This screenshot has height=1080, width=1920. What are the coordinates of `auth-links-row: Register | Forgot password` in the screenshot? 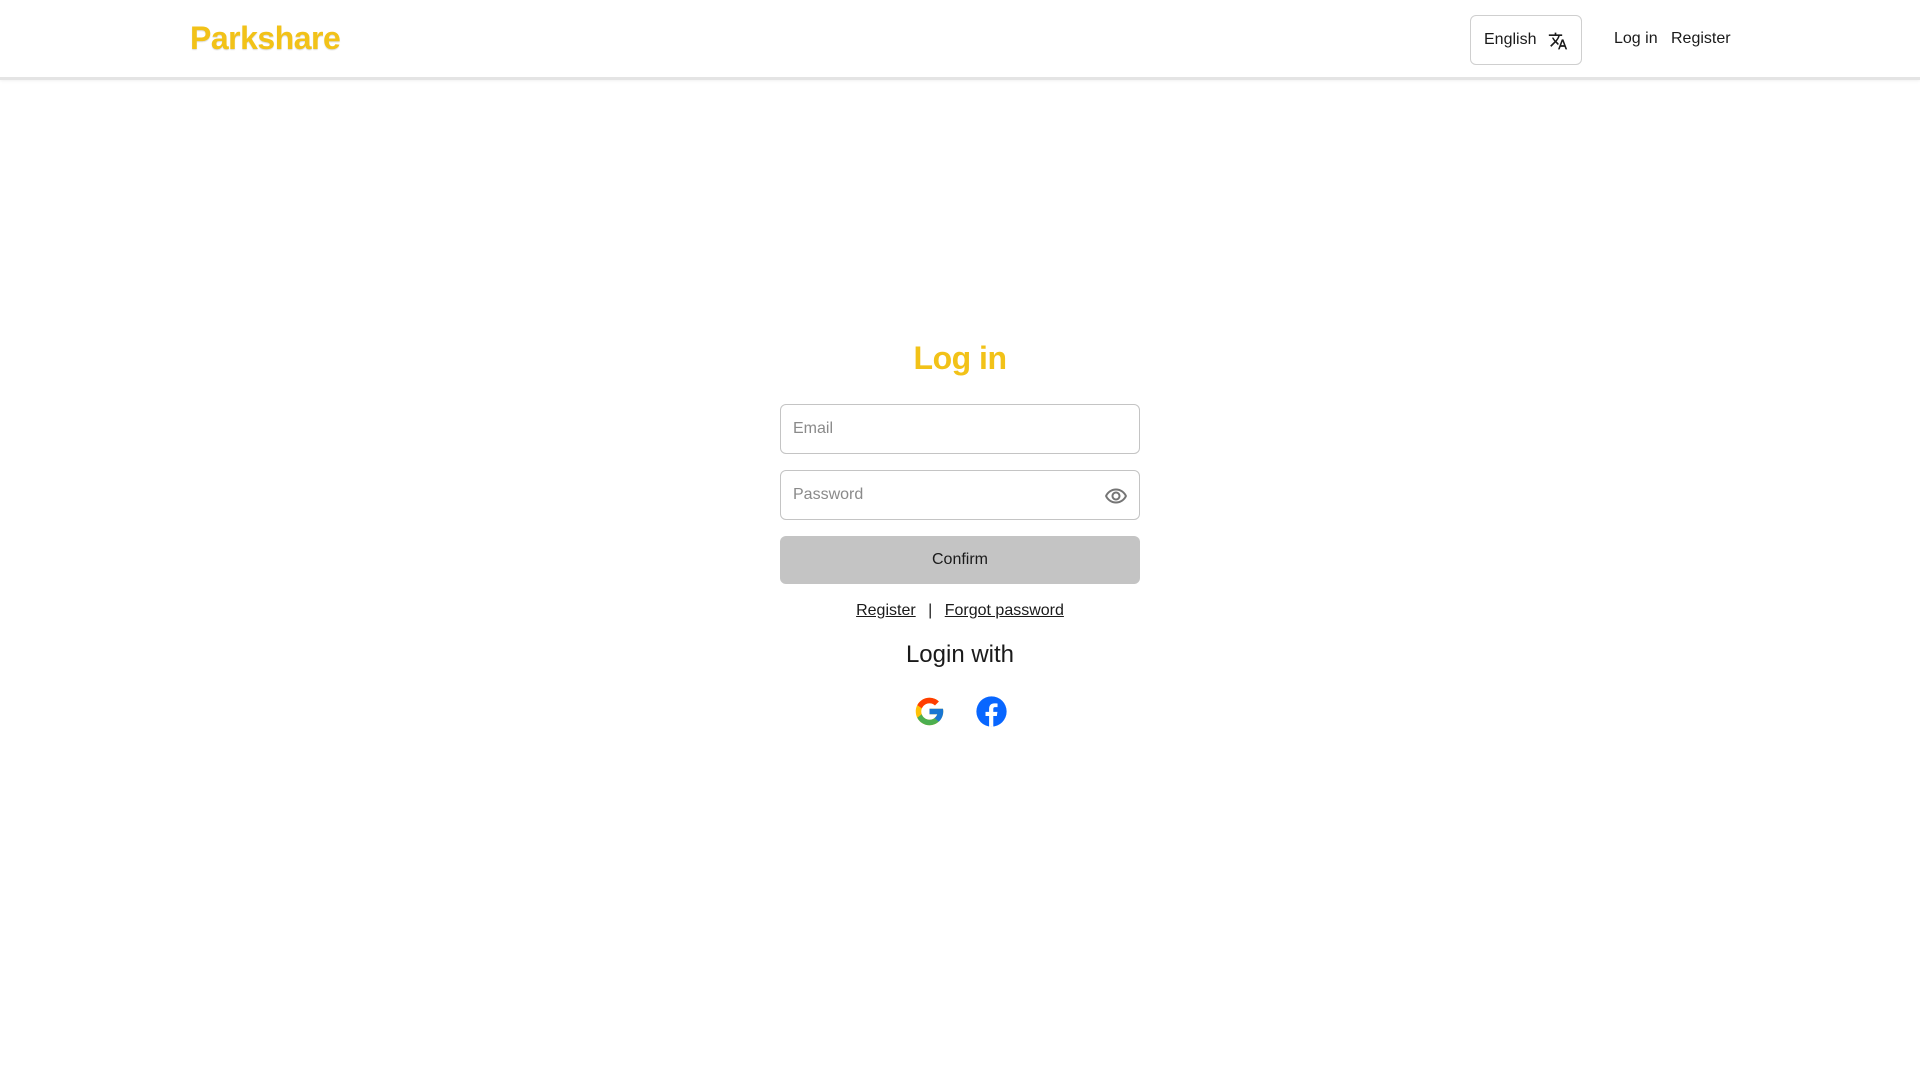 It's located at (960, 611).